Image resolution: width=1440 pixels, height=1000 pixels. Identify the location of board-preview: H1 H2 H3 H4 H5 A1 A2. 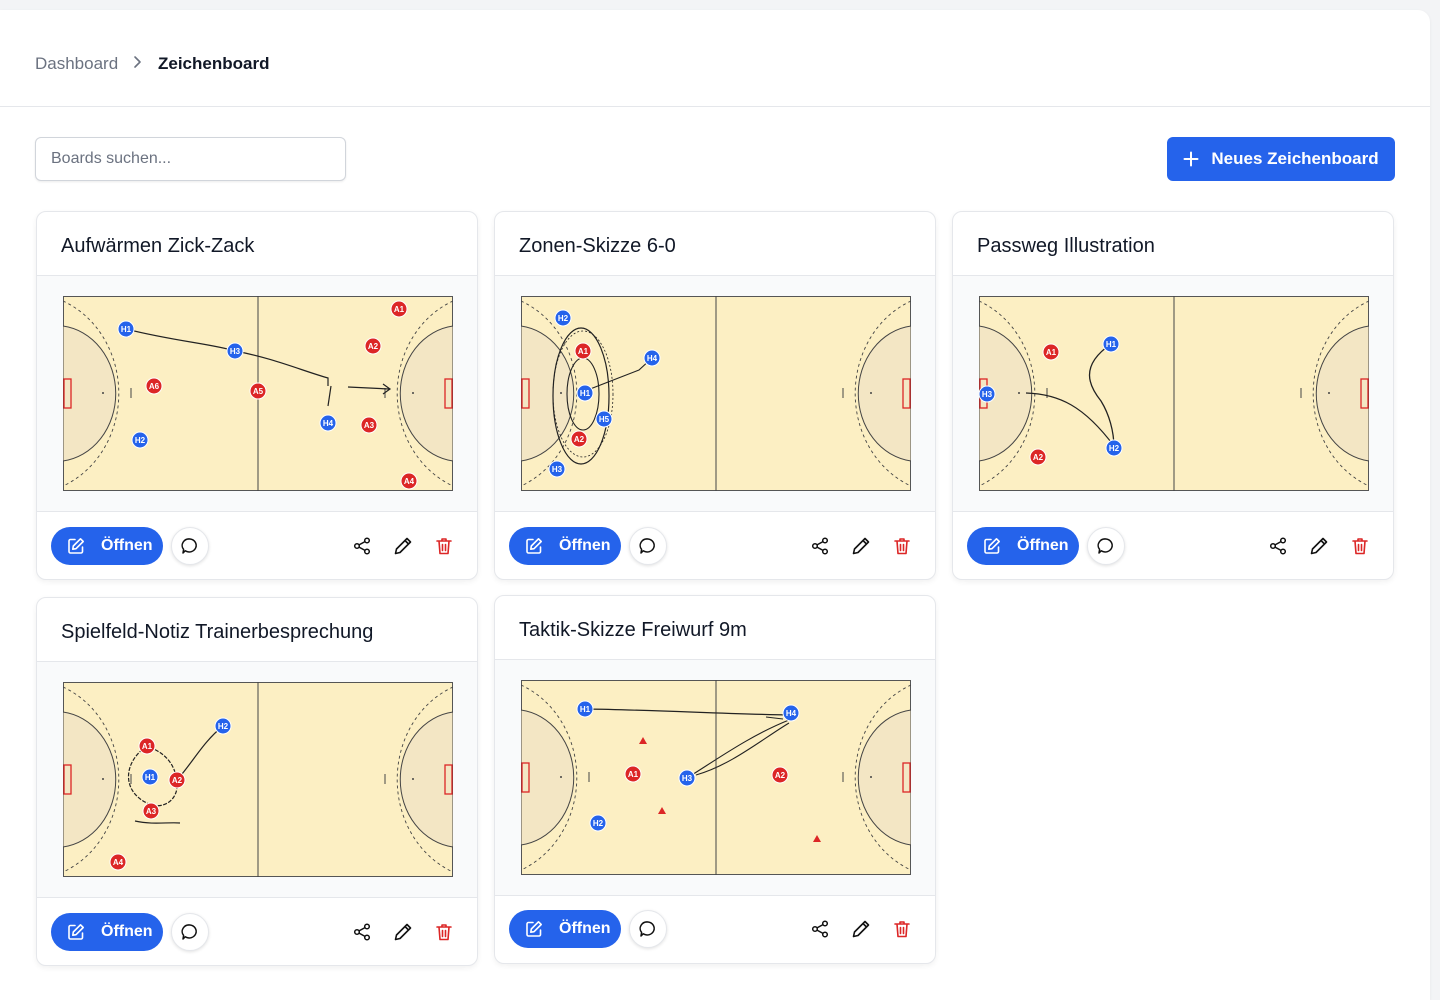
(715, 394).